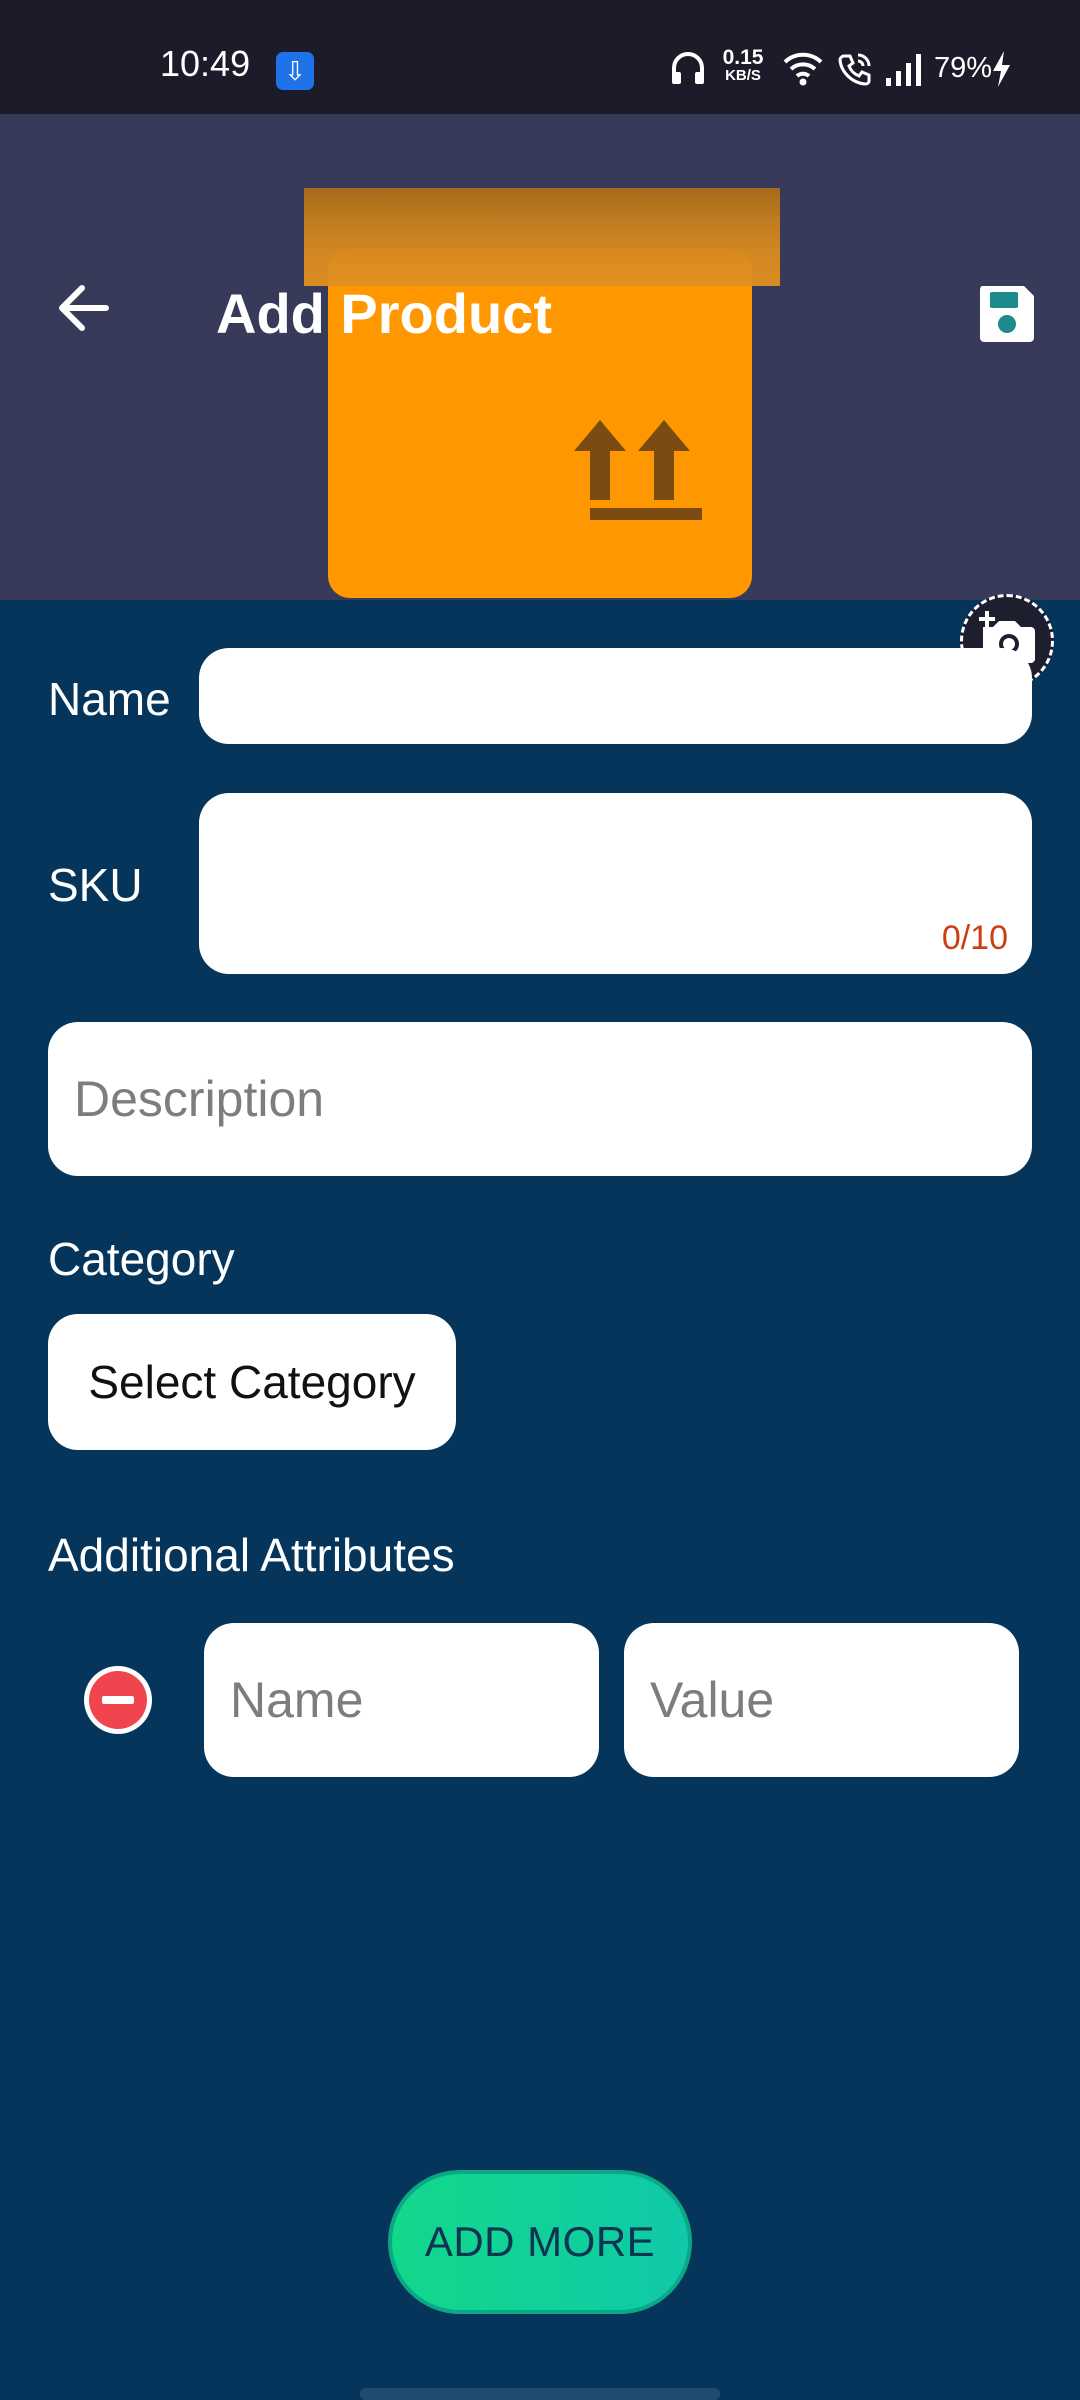  Describe the element at coordinates (743, 75) in the screenshot. I see `network-speed-unit: KB/S` at that location.